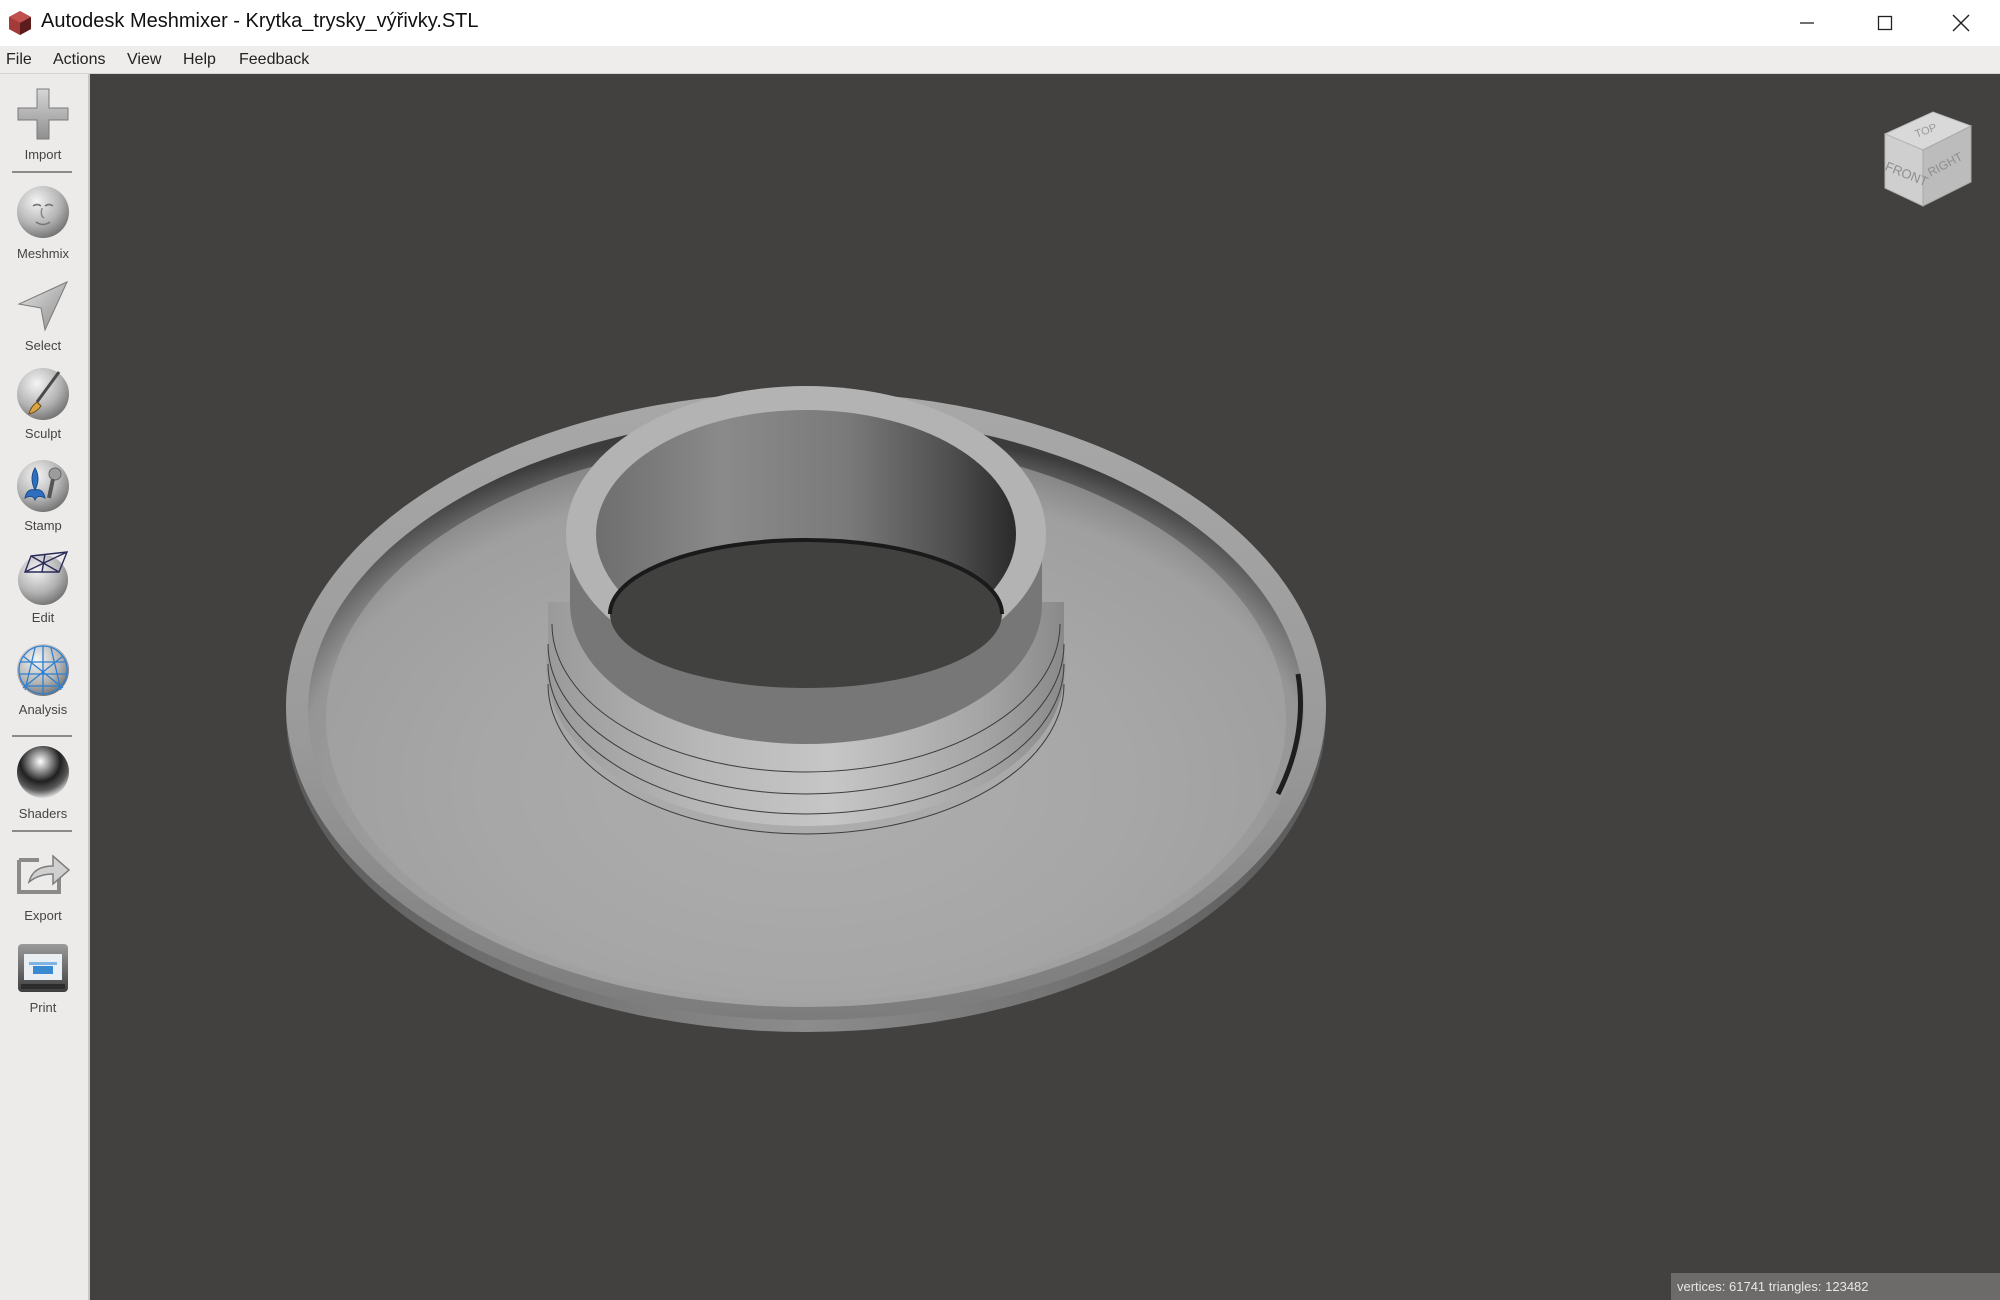 This screenshot has height=1300, width=2000. Describe the element at coordinates (43, 915) in the screenshot. I see `export-label: Export` at that location.